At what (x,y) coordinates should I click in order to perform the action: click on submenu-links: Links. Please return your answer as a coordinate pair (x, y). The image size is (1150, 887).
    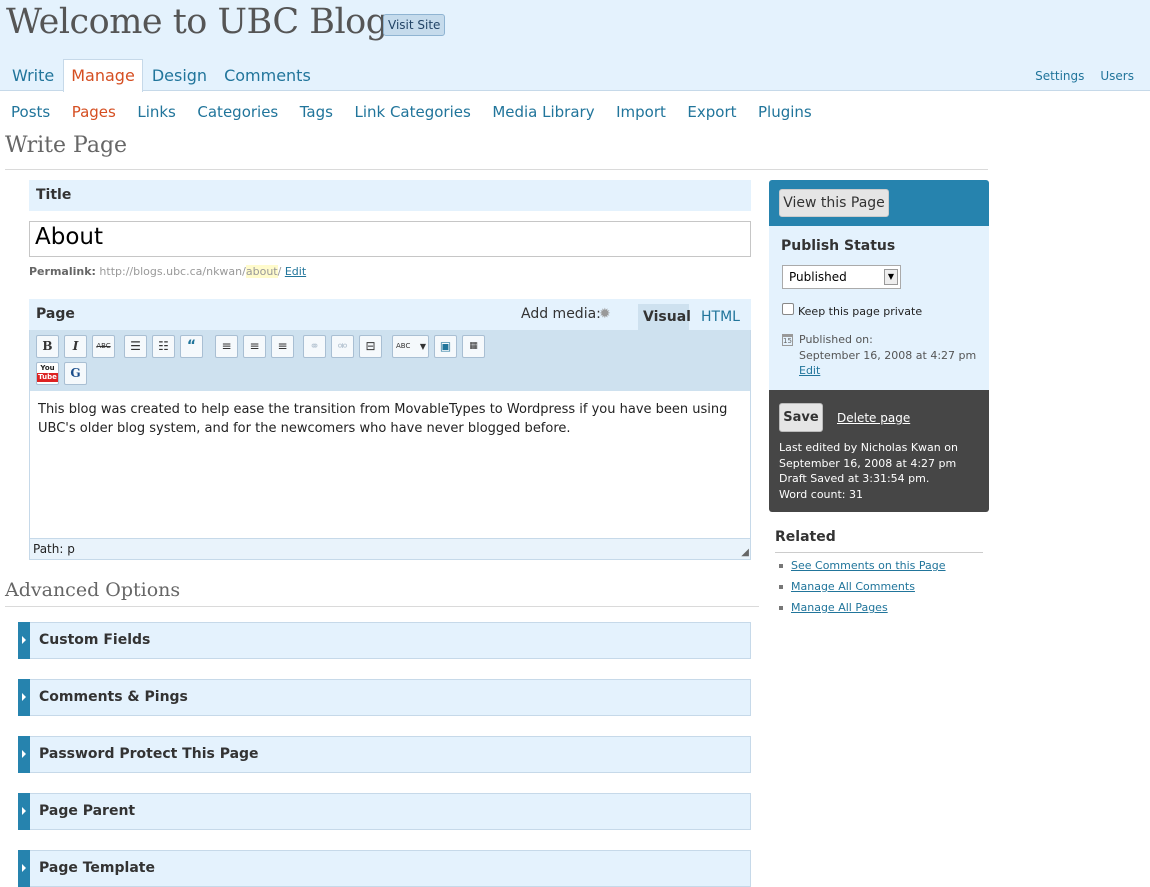
    Looking at the image, I should click on (156, 112).